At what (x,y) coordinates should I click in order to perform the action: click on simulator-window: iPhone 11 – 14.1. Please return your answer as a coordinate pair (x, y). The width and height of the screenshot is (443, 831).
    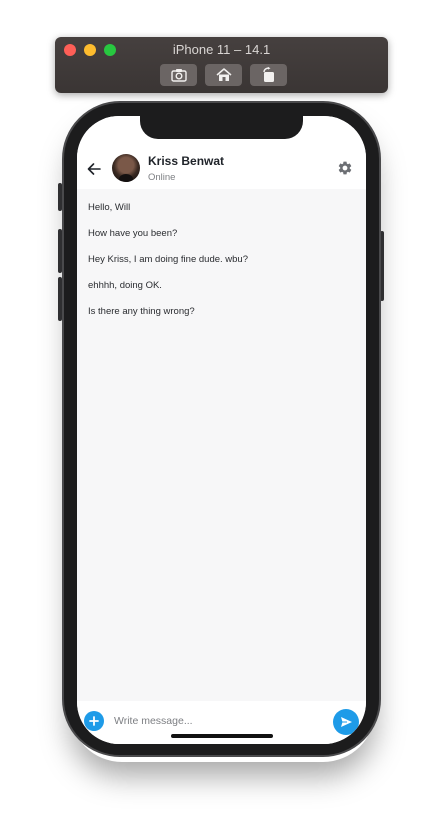
    Looking at the image, I should click on (221, 65).